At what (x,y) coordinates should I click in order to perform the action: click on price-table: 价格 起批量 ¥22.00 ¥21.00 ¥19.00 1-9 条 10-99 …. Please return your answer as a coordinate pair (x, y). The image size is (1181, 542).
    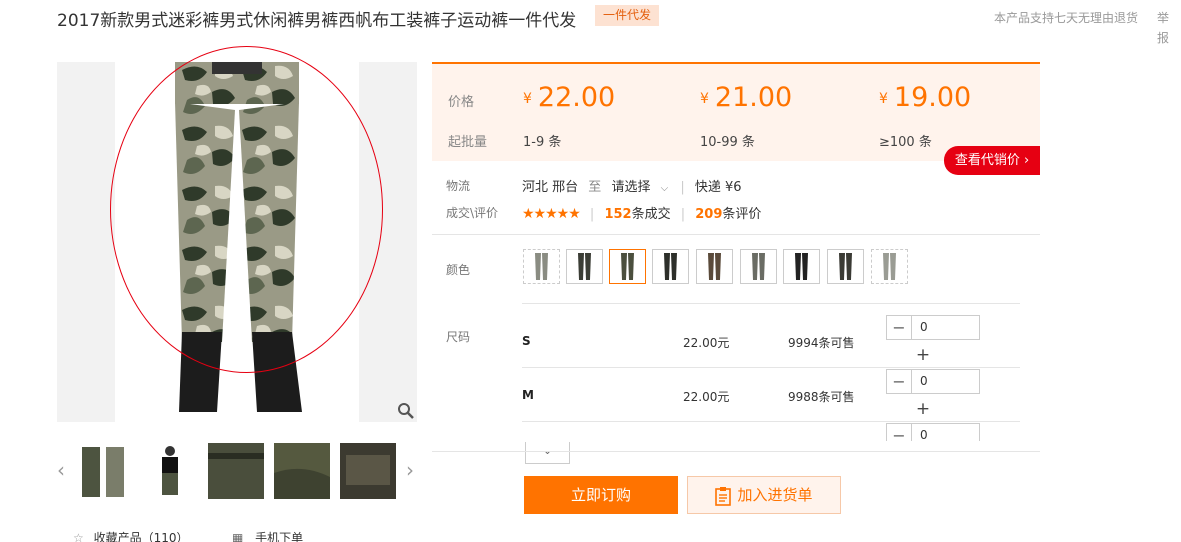
    Looking at the image, I should click on (736, 111).